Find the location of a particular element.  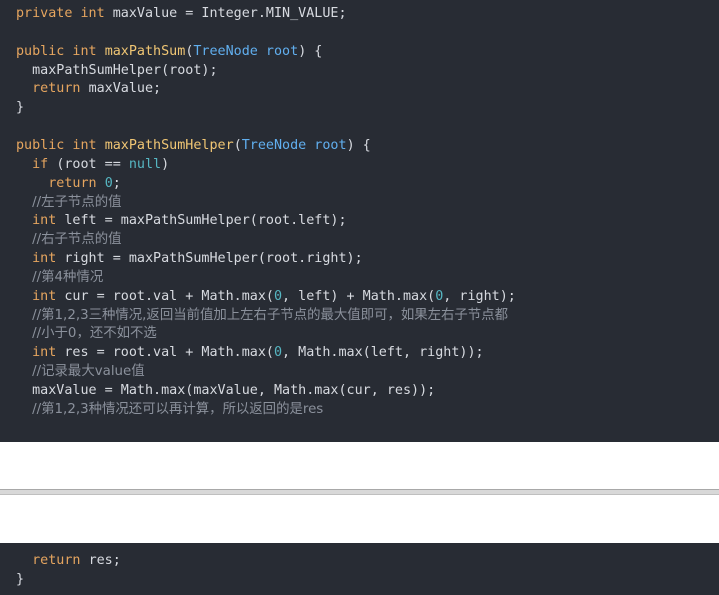

code-token: //第1,2,3种情况还可以再计算，所以返回的是res is located at coordinates (178, 409).